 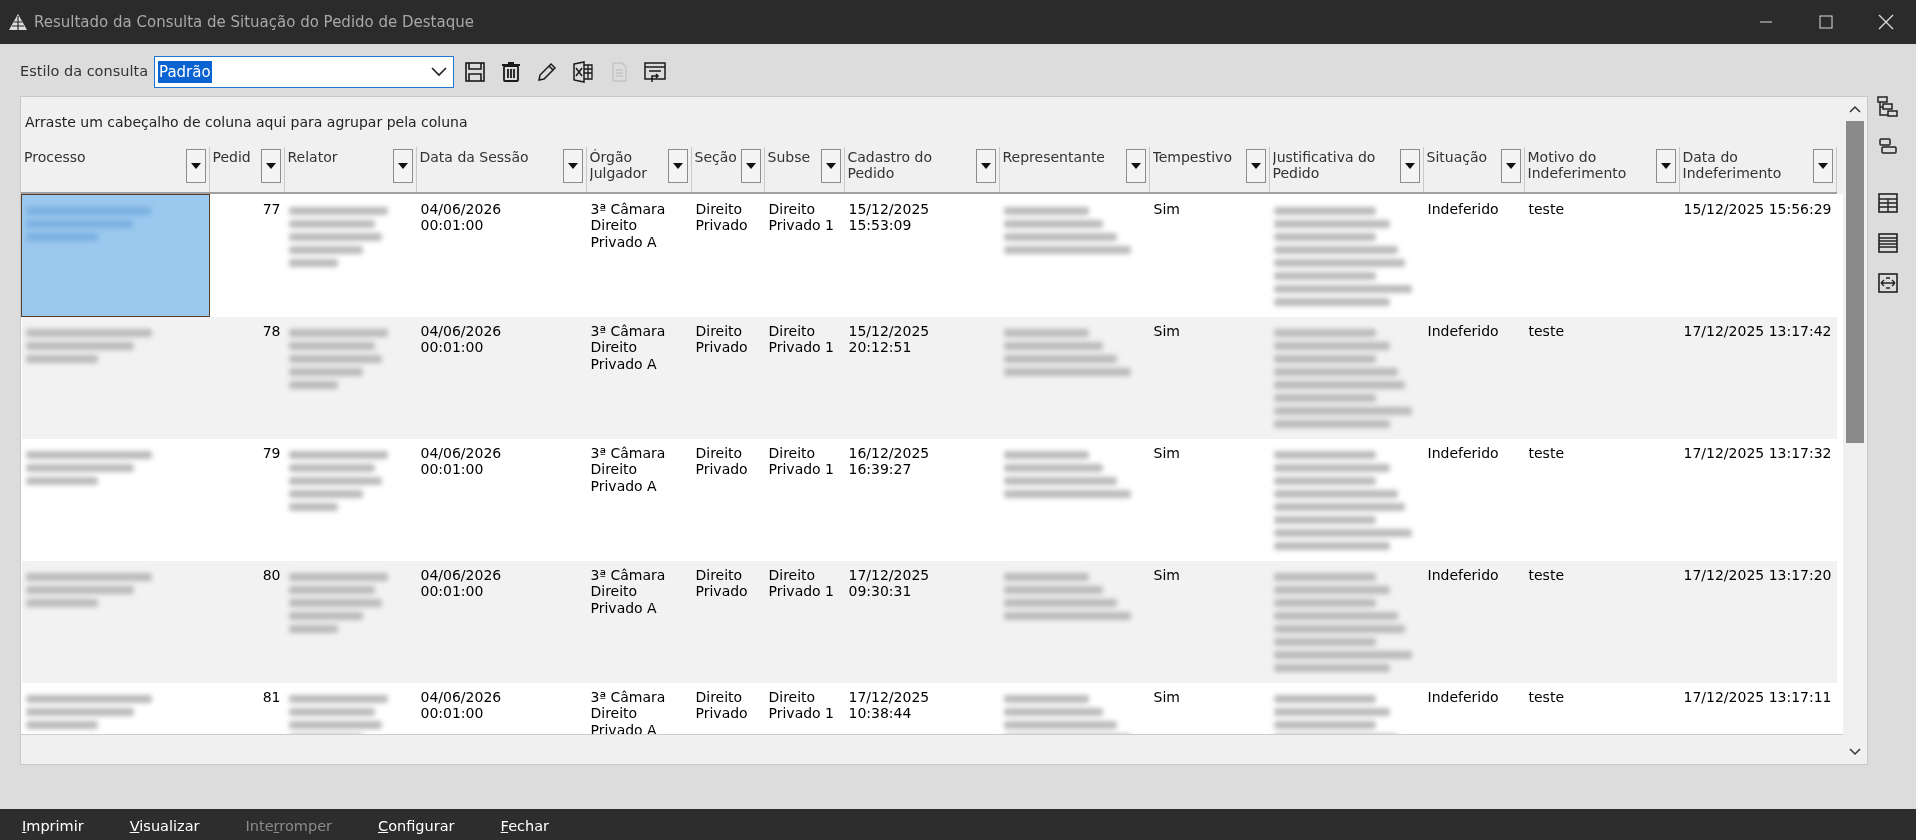 I want to click on footer-button: Fechar, so click(x=525, y=826).